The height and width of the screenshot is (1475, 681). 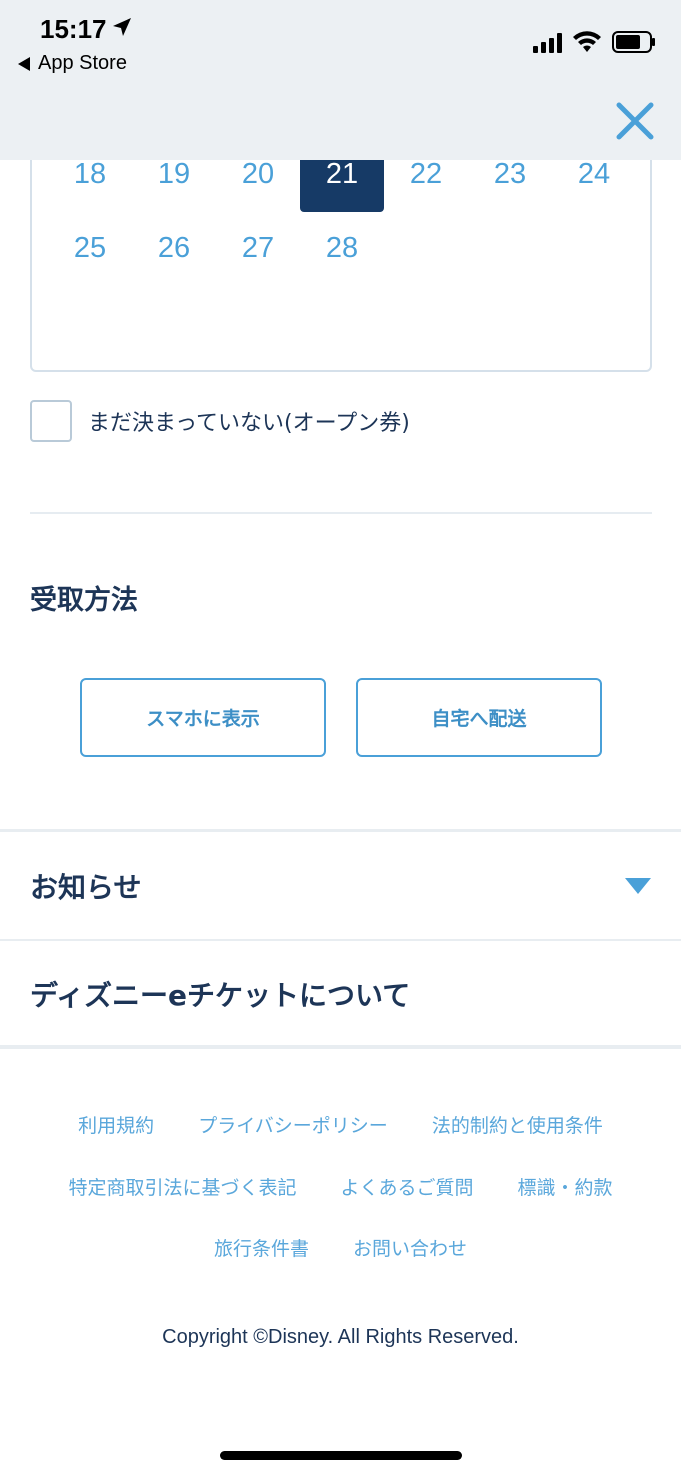 What do you see at coordinates (24, 63) in the screenshot?
I see `back-triangle-icon` at bounding box center [24, 63].